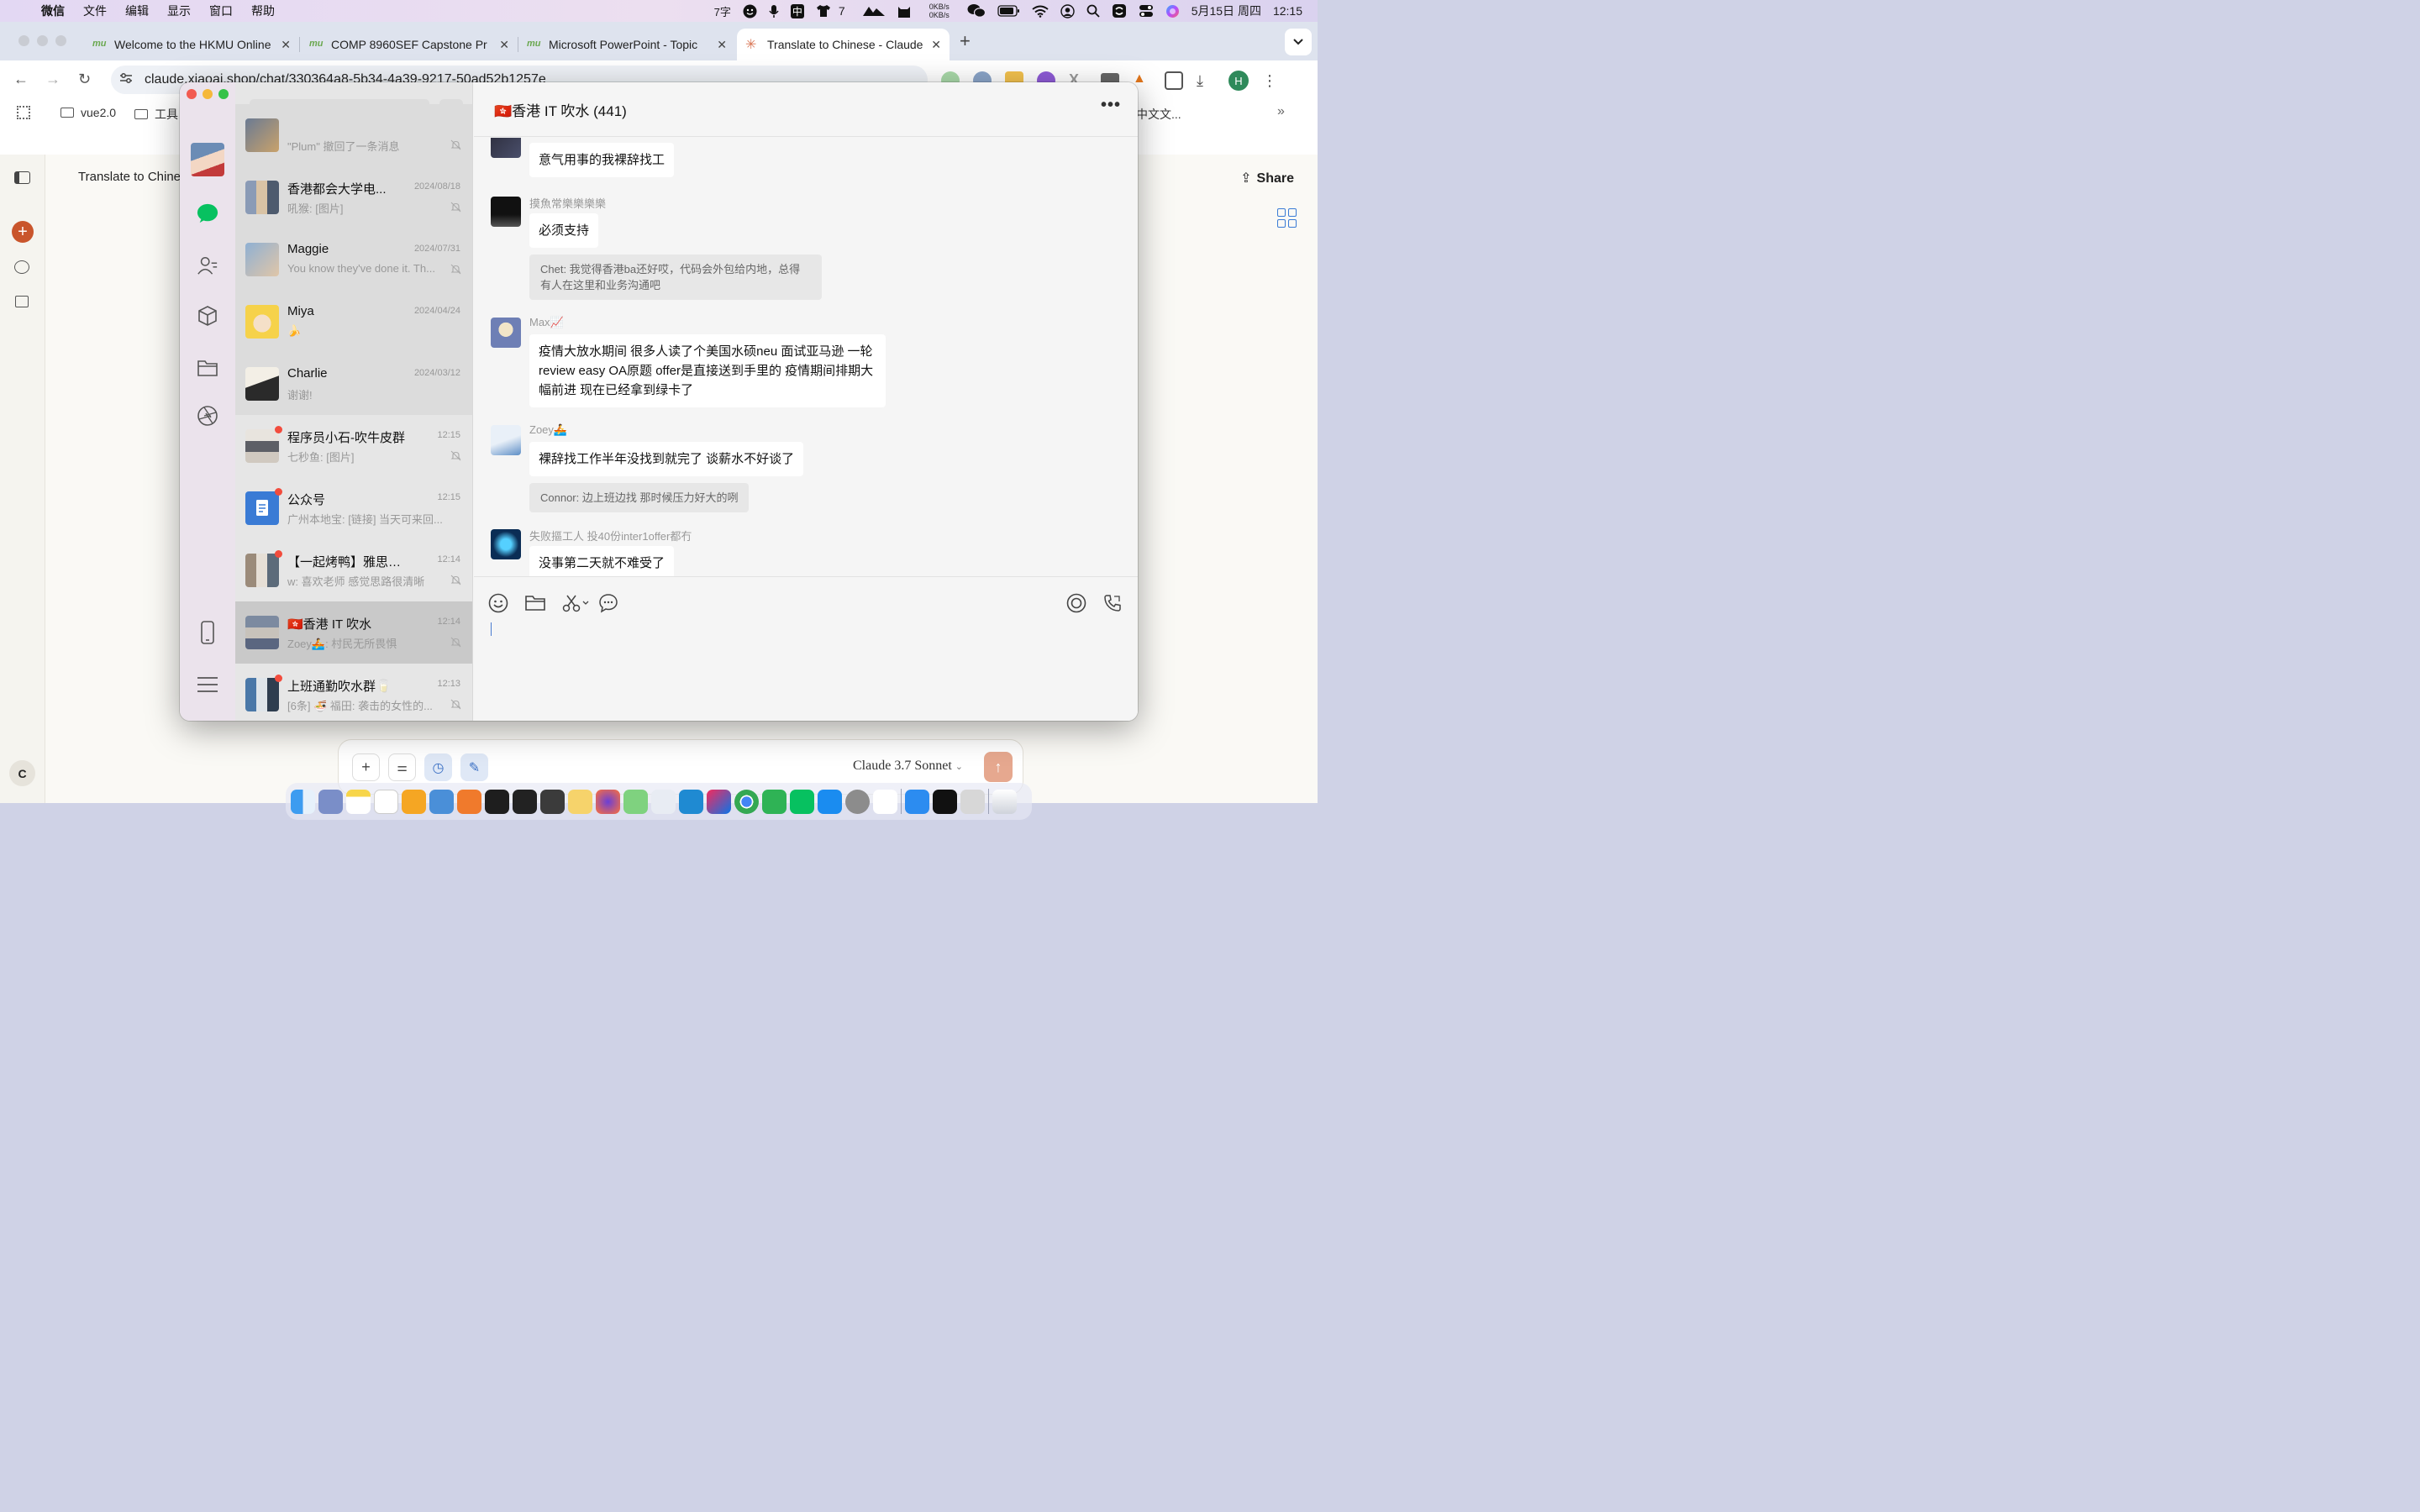  What do you see at coordinates (353, 197) in the screenshot?
I see `conversation-item: 香港都会大学电... 2024/08/18 吼猴: [图片]` at bounding box center [353, 197].